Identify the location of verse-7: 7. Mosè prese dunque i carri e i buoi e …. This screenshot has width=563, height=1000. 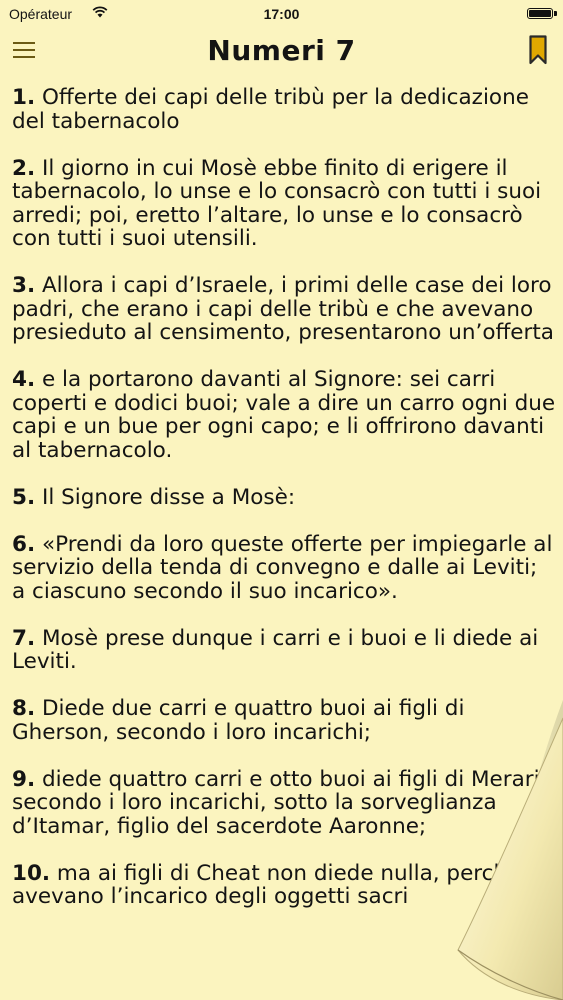
(284, 649).